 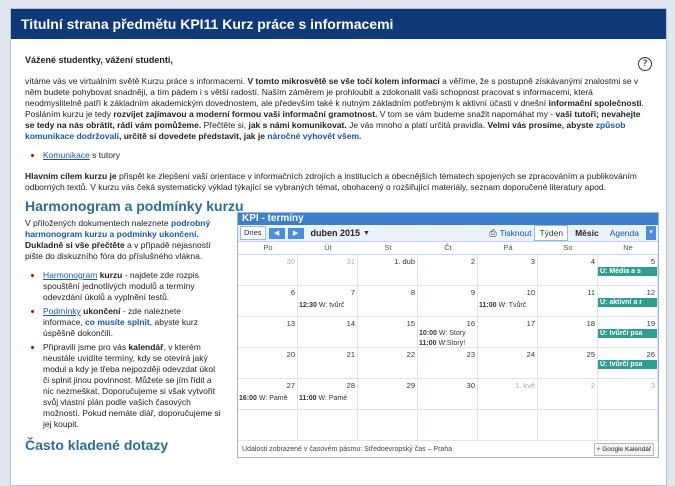 What do you see at coordinates (110, 275) in the screenshot?
I see `list-item-text: kurzu` at bounding box center [110, 275].